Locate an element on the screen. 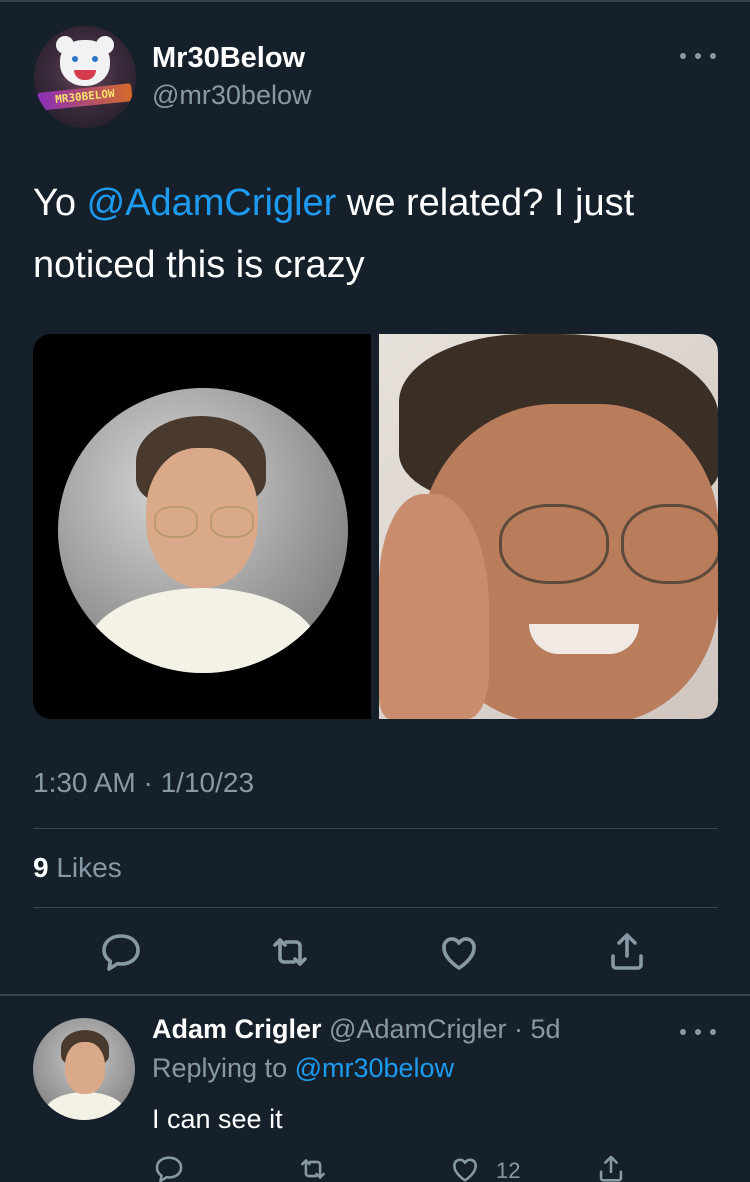  tweet-photo-right is located at coordinates (548, 526).